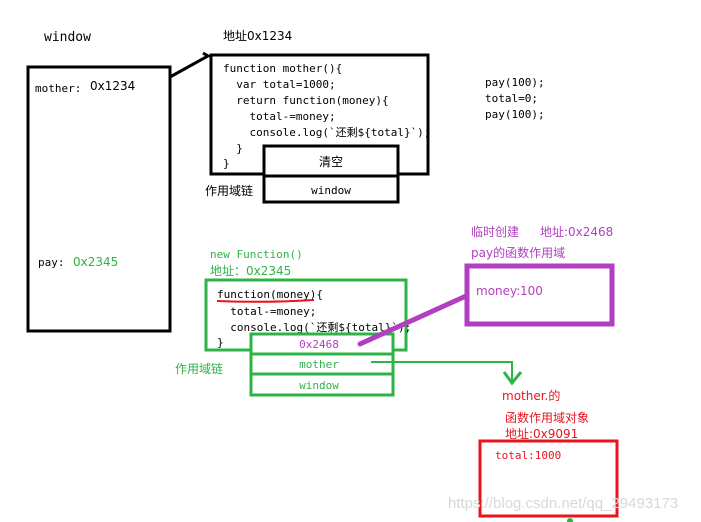  Describe the element at coordinates (331, 162) in the screenshot. I see `chain-label-clear: 清空` at that location.